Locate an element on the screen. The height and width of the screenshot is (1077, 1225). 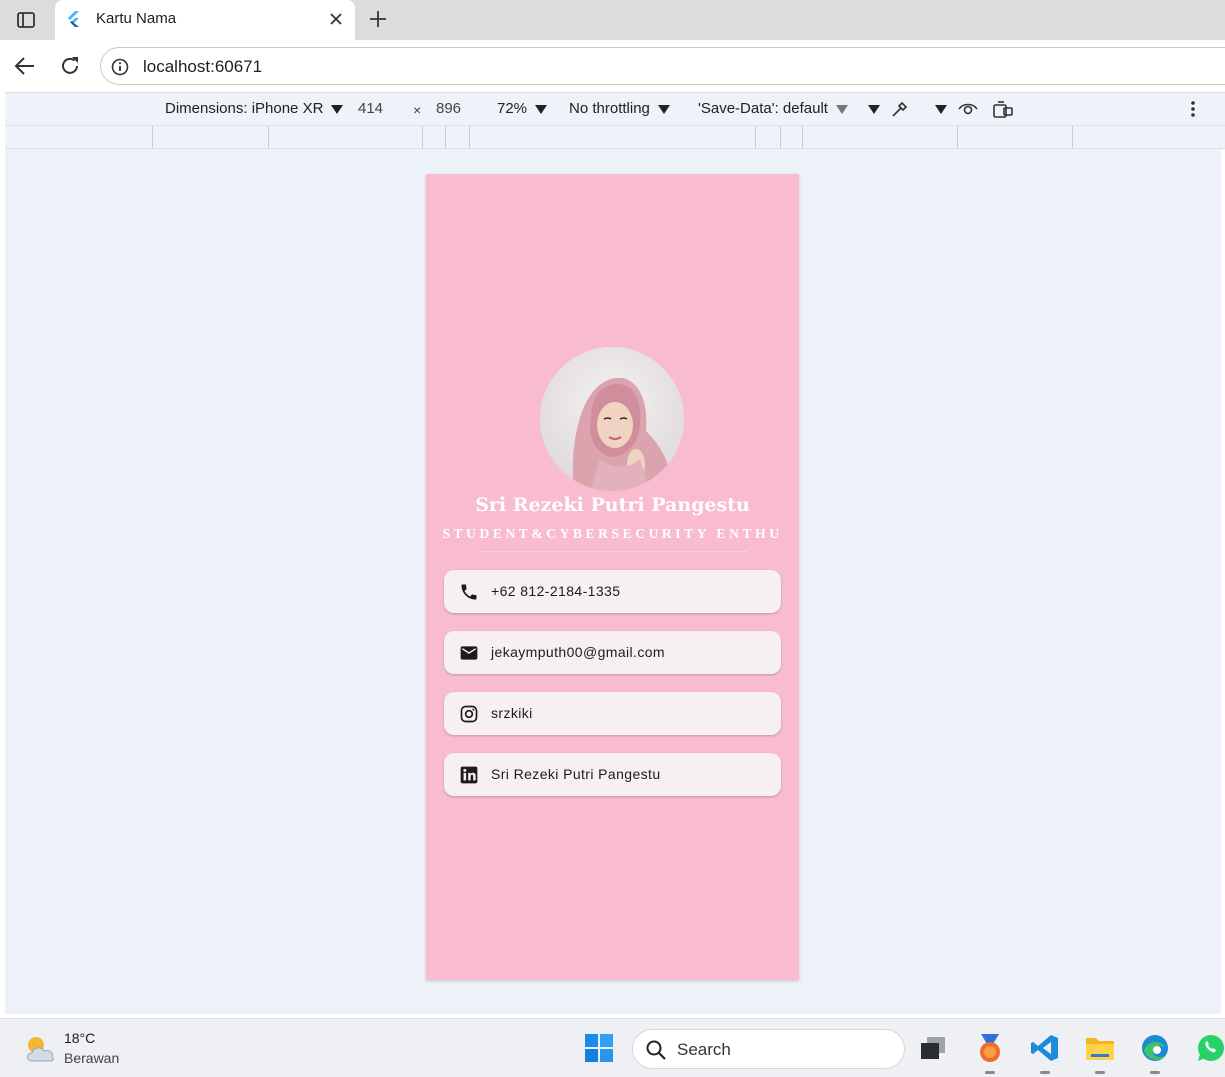
save-data-dropdown: 'Save-Data': default is located at coordinates (773, 108).